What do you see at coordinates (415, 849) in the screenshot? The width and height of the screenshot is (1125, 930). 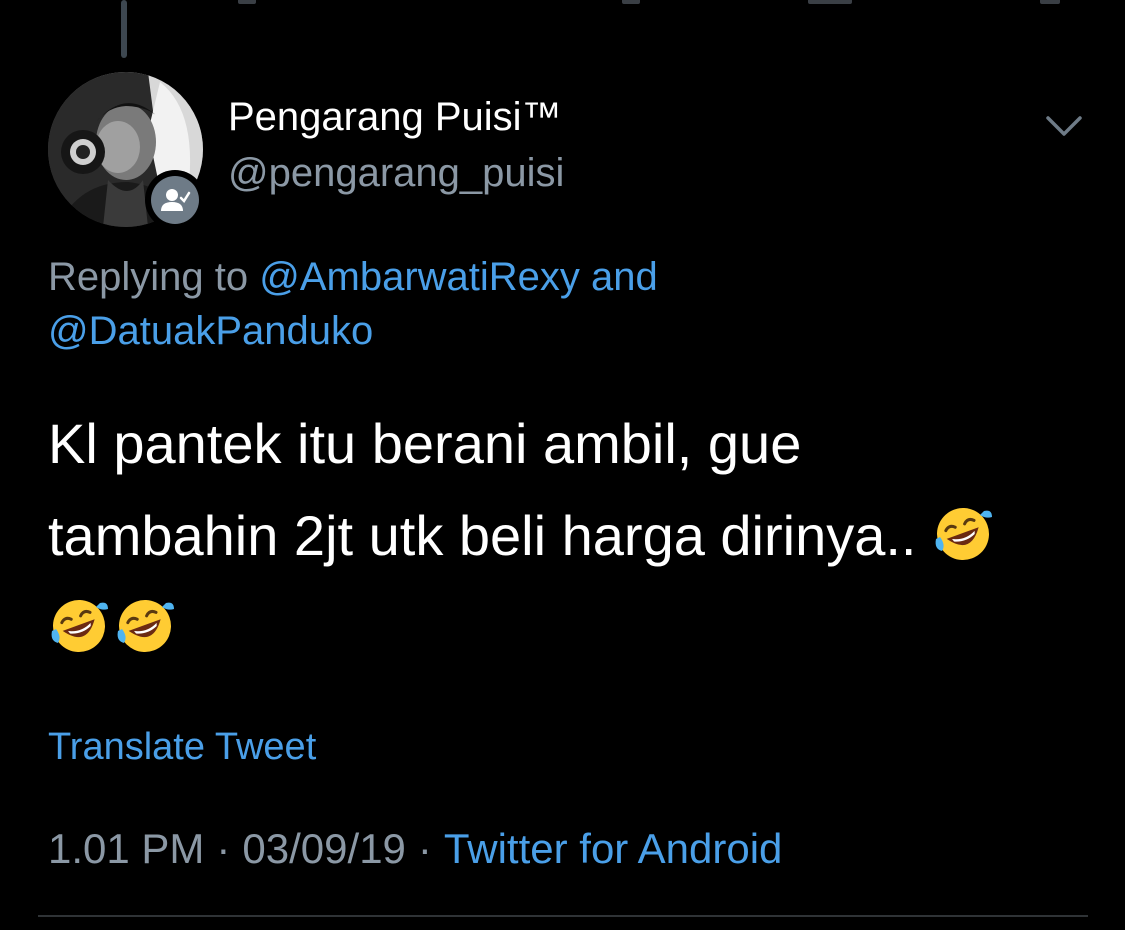 I see `tweet-metadata: 1.01 PM · 03/09/19 · Twitter for Android` at bounding box center [415, 849].